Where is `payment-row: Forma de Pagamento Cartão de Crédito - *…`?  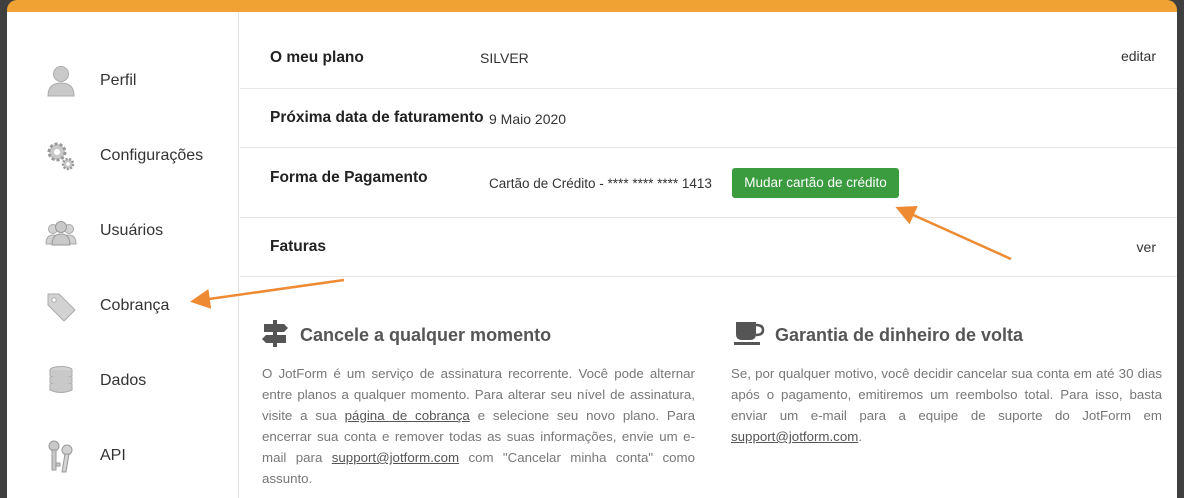 payment-row: Forma de Pagamento Cartão de Crédito - *… is located at coordinates (708, 182).